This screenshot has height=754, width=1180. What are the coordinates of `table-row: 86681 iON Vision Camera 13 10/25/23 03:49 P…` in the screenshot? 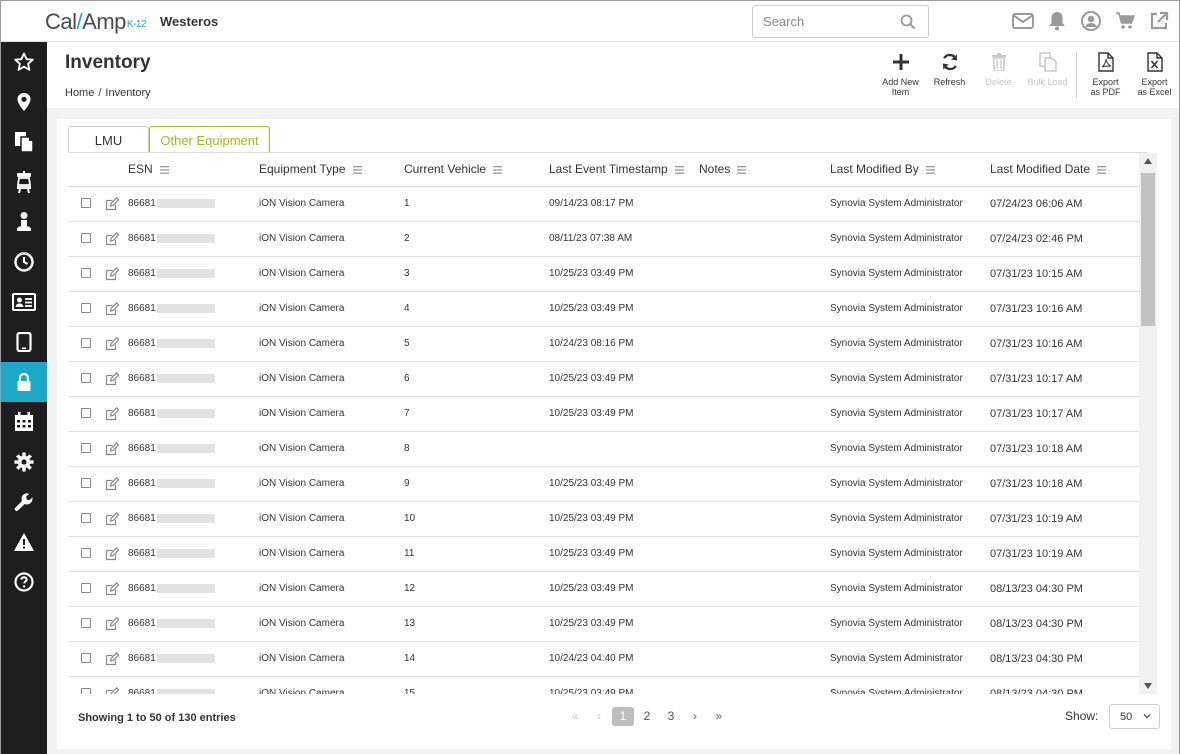 It's located at (603, 624).